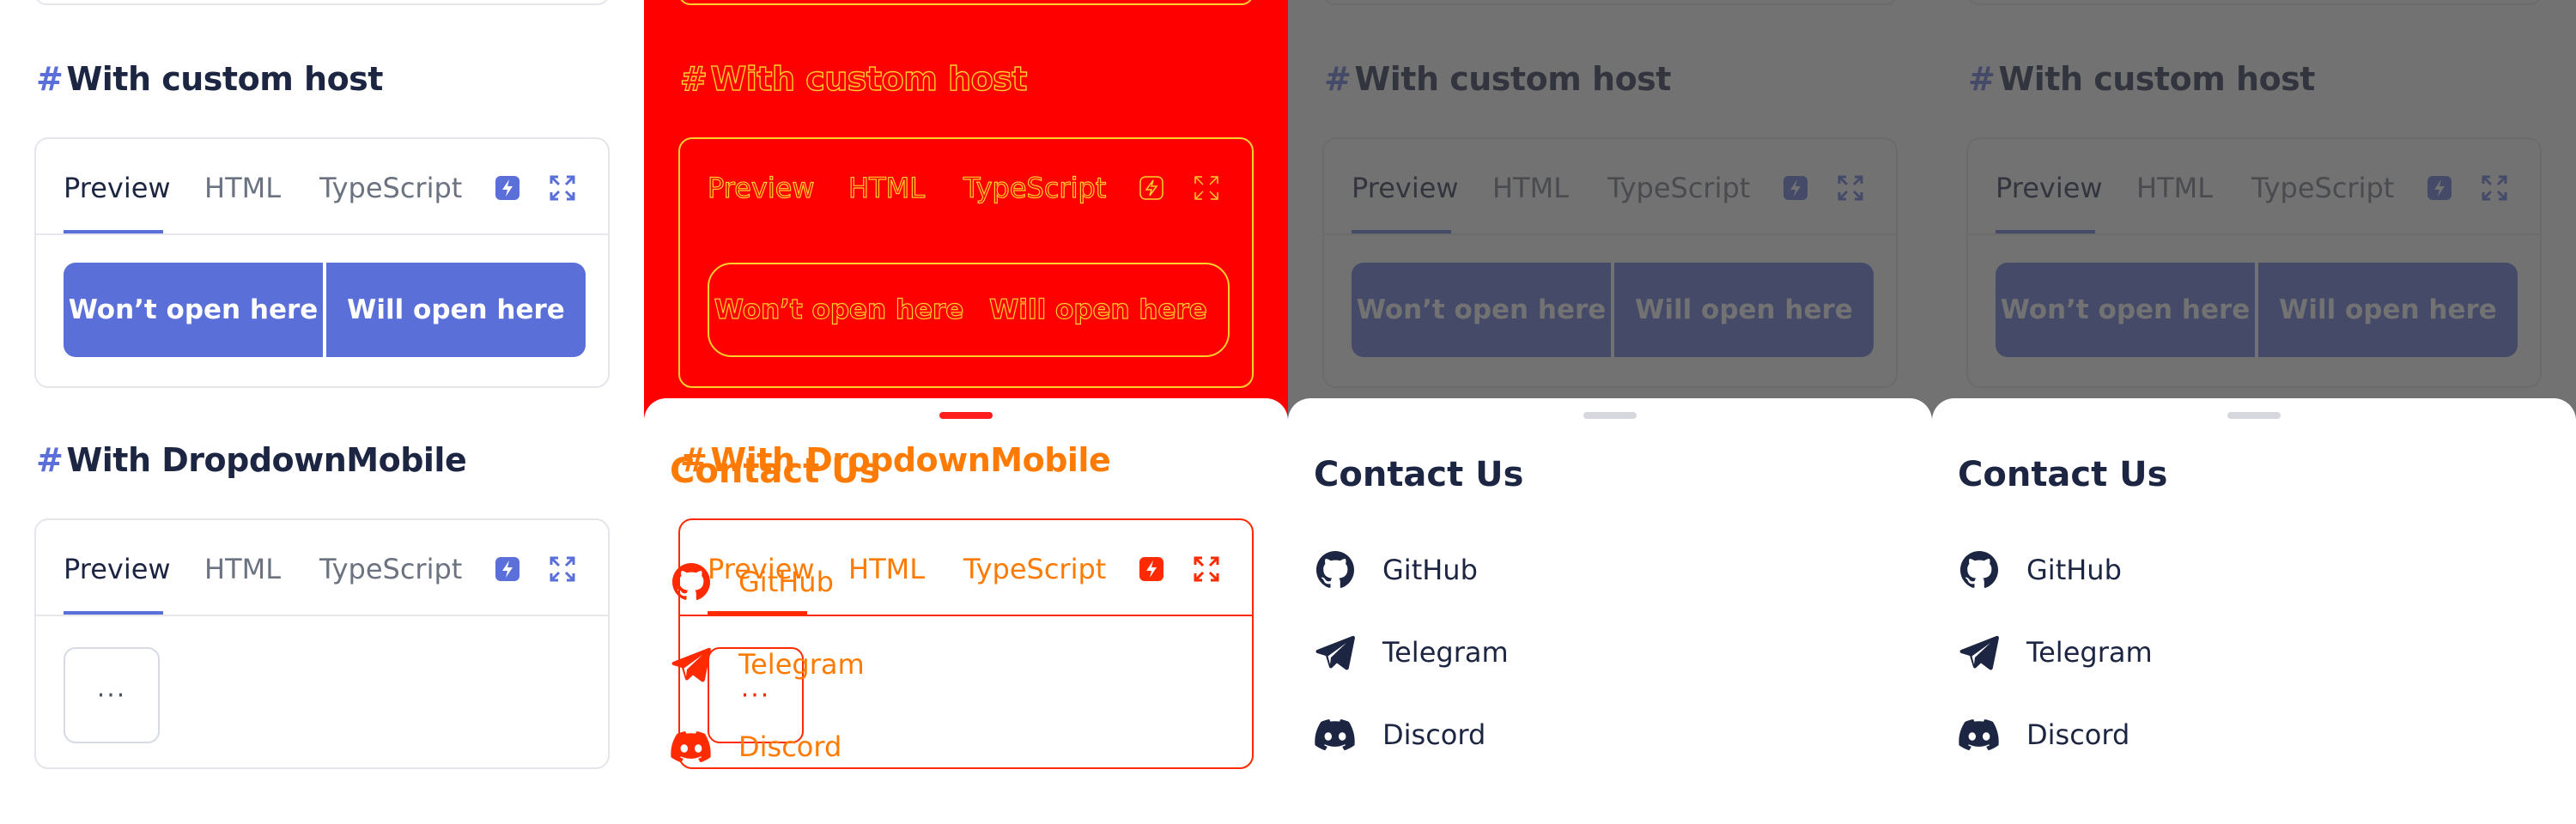  I want to click on demo-card-dropdown-mobile: Preview HTML TypeScript ···, so click(322, 643).